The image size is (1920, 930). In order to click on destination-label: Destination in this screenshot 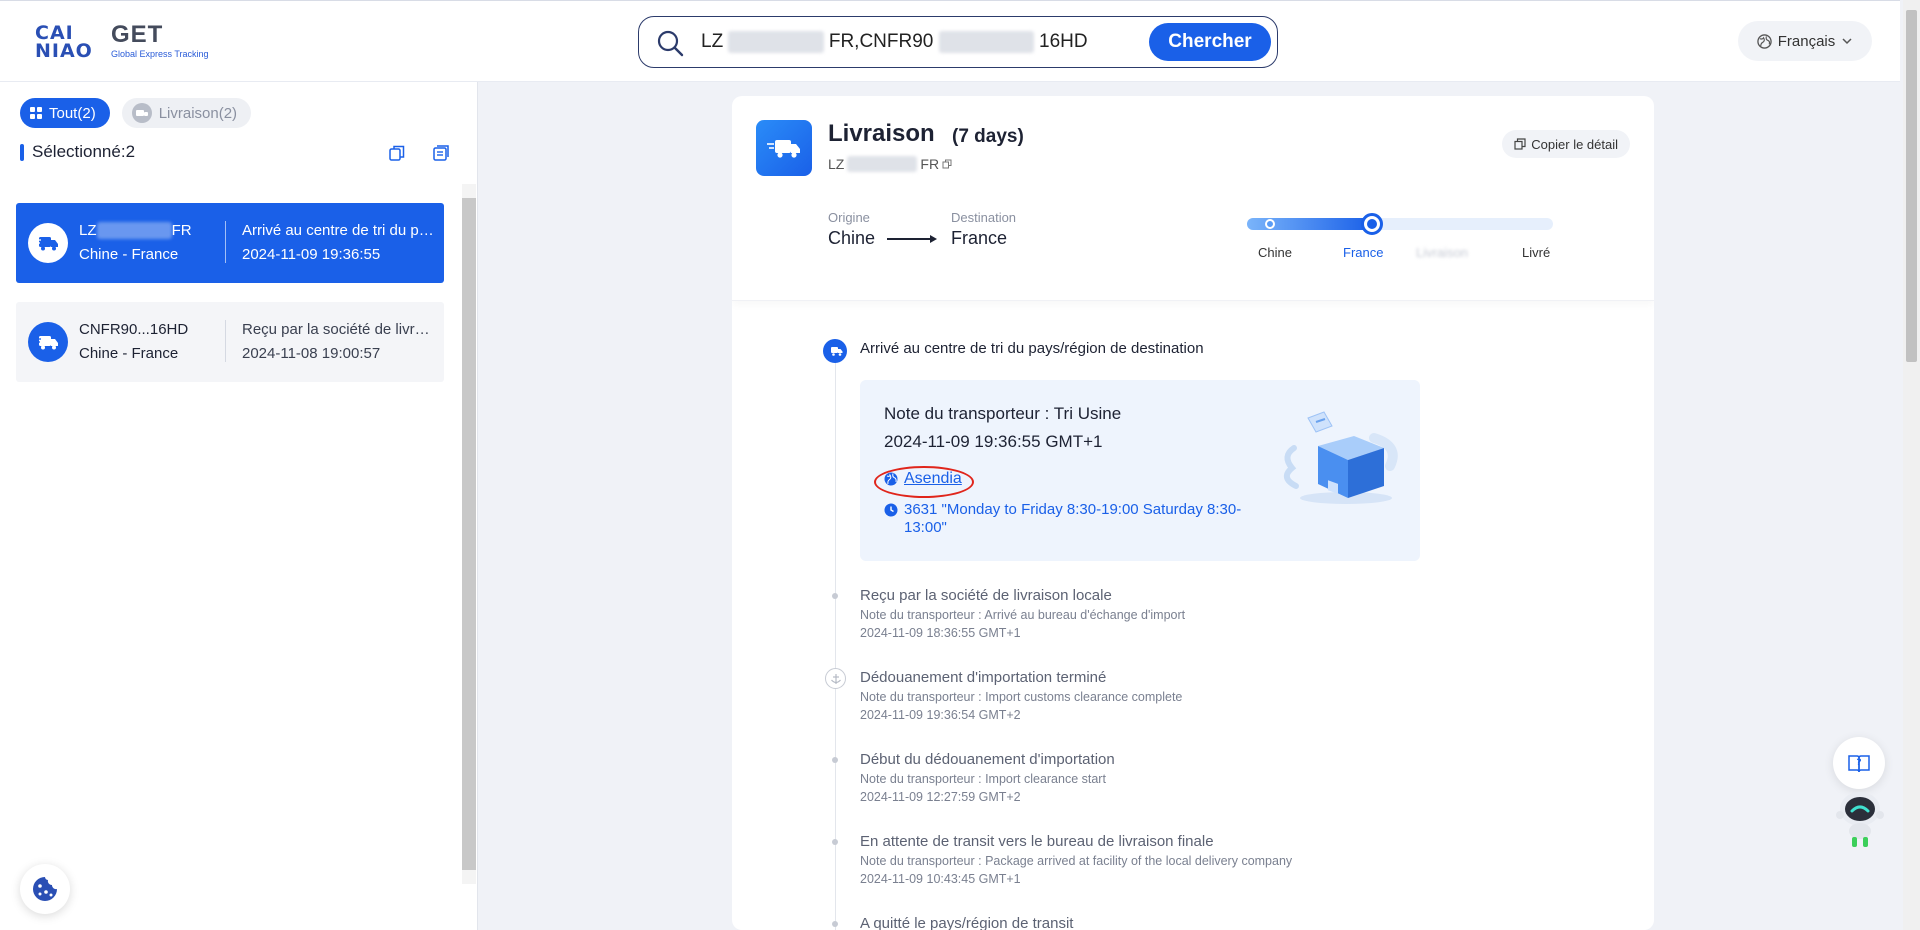, I will do `click(984, 217)`.